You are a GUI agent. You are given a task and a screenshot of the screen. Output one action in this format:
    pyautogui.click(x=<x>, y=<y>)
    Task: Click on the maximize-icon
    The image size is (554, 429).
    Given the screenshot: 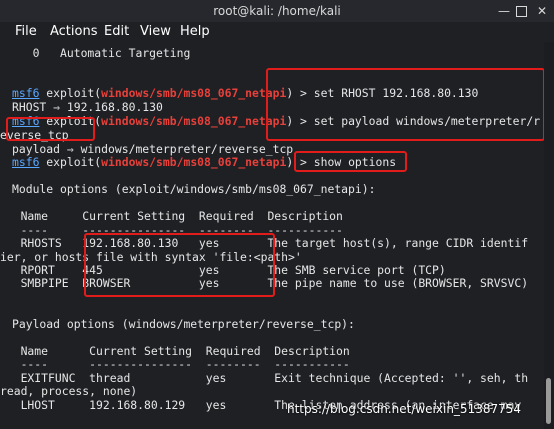 What is the action you would take?
    pyautogui.click(x=521, y=11)
    